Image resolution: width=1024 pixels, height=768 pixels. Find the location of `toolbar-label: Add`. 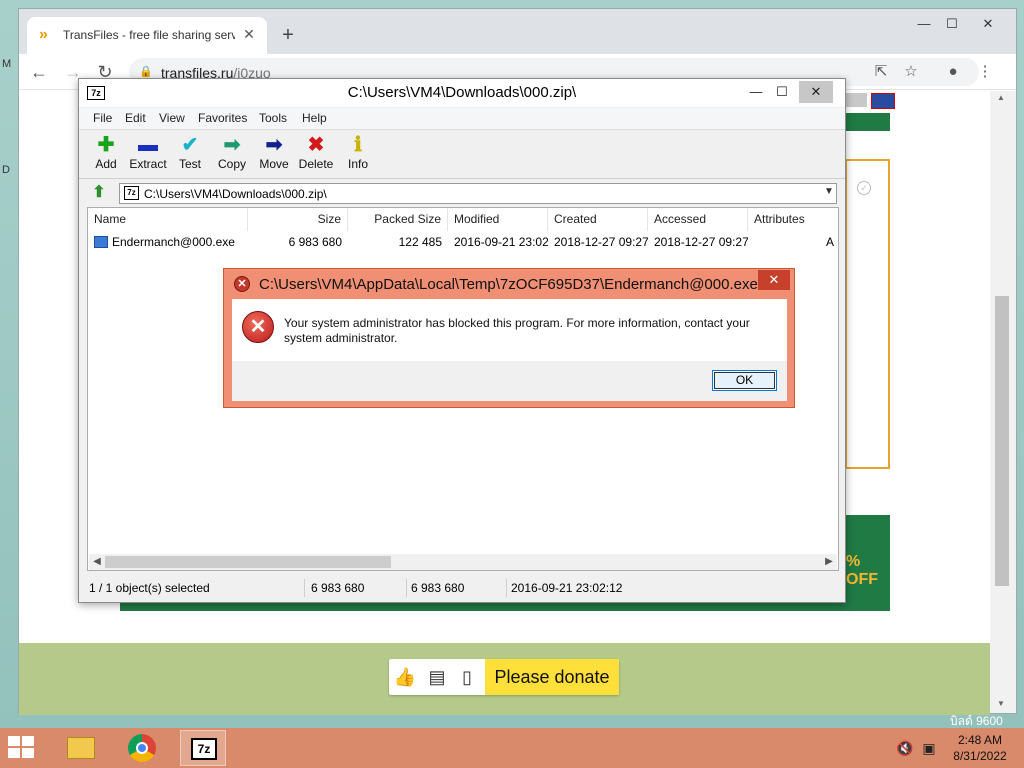

toolbar-label: Add is located at coordinates (106, 164).